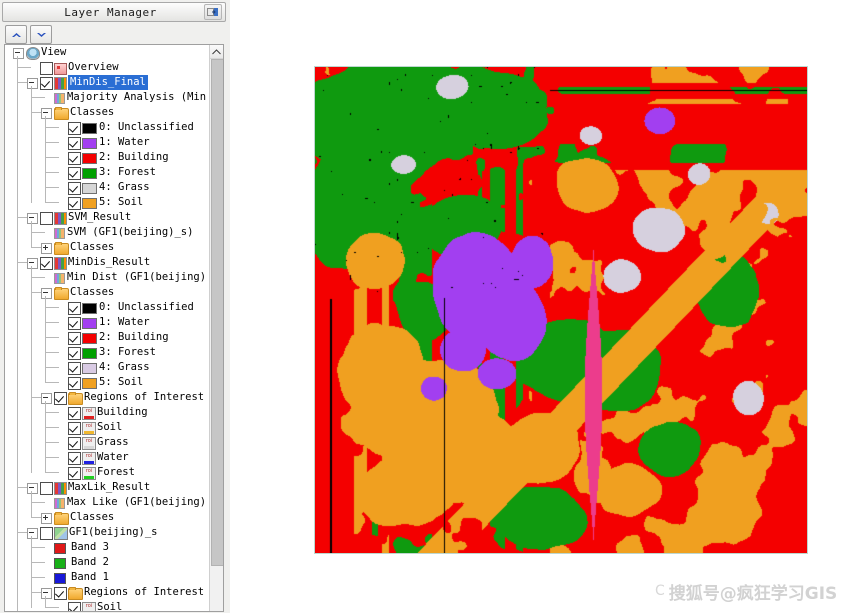 The height and width of the screenshot is (613, 866). I want to click on tree-item-mindis_final: MinDis_Final, so click(107, 82).